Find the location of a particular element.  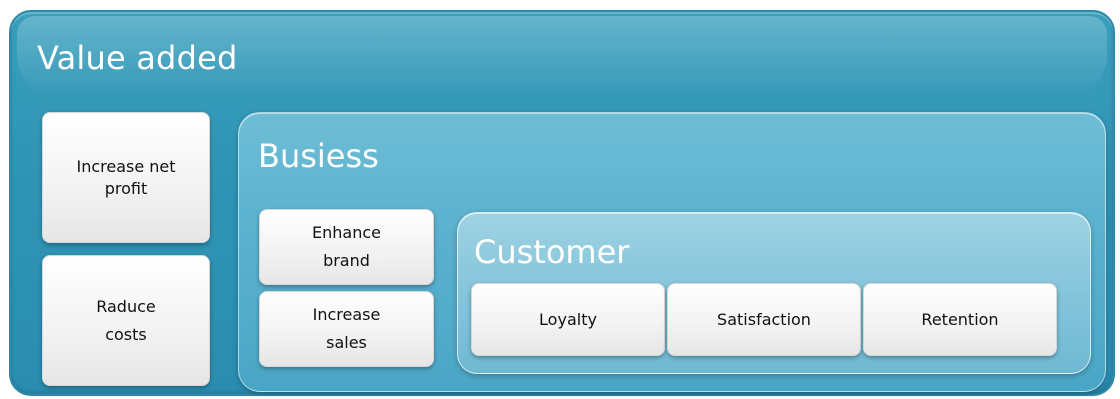

box-label: Retention is located at coordinates (960, 319).